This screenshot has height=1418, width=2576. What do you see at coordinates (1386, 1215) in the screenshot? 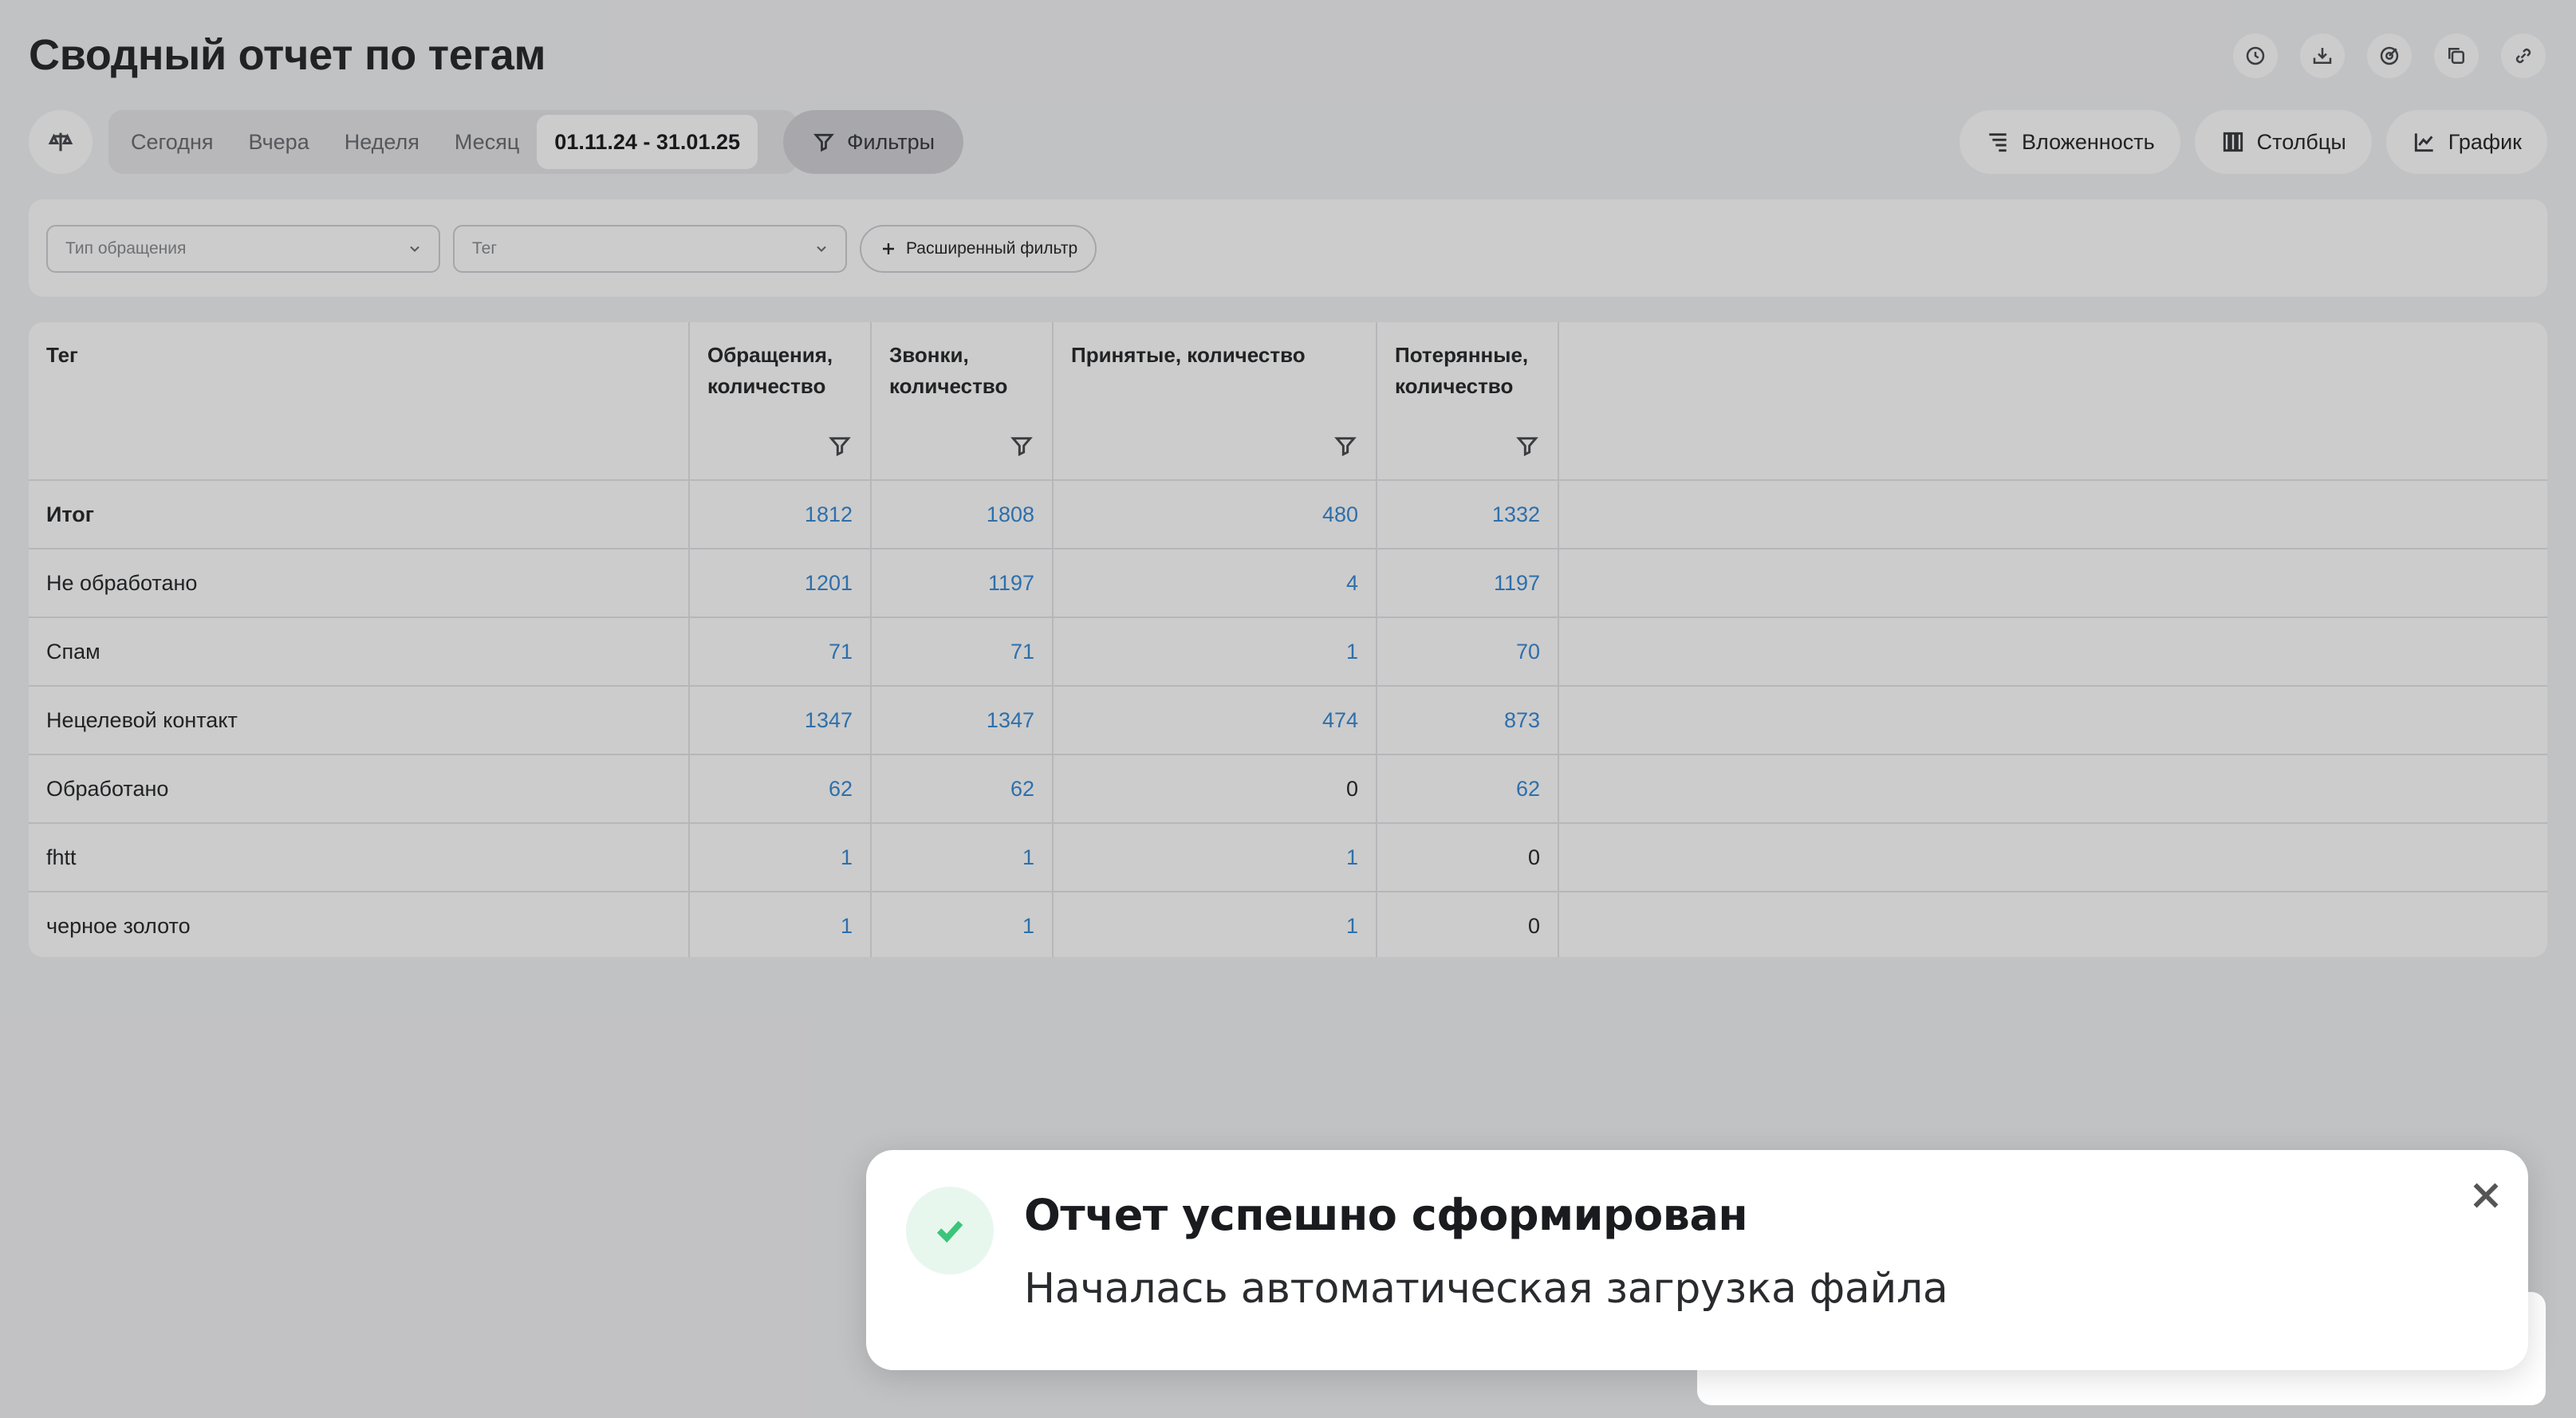
I see `toast-title: Отчет успешно сформирован` at bounding box center [1386, 1215].